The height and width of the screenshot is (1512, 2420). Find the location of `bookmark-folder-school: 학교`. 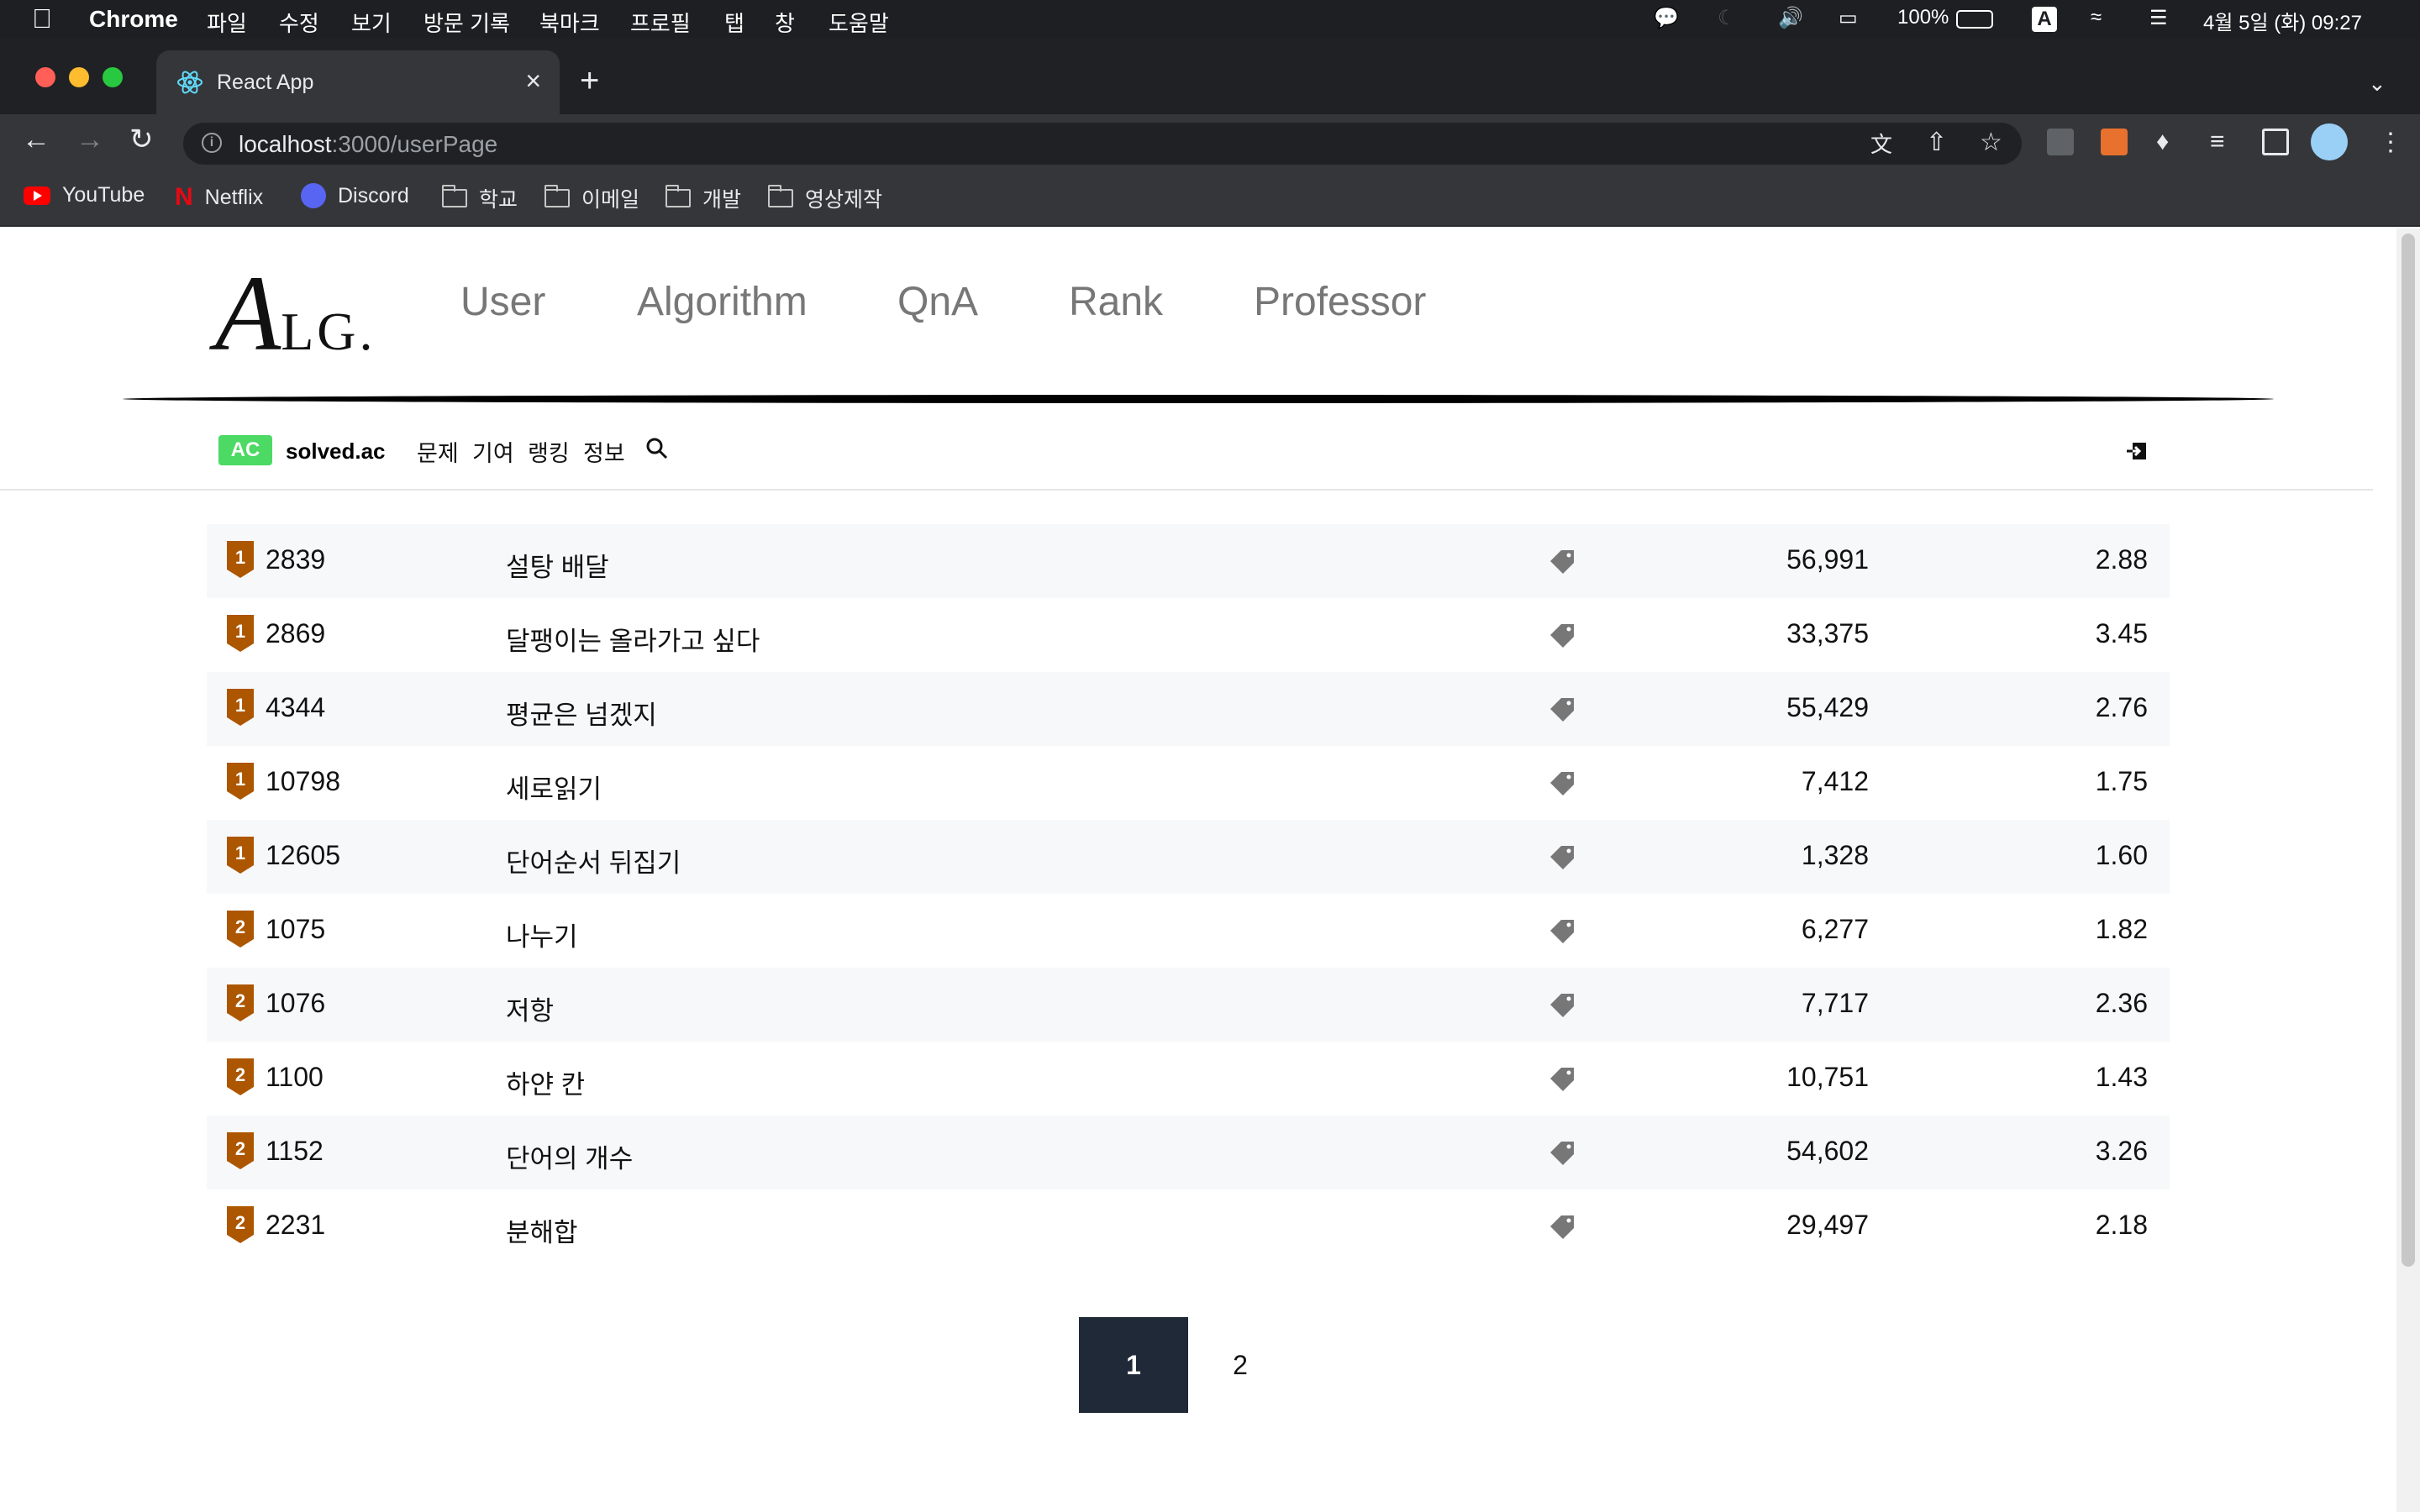

bookmark-folder-school: 학교 is located at coordinates (480, 198).